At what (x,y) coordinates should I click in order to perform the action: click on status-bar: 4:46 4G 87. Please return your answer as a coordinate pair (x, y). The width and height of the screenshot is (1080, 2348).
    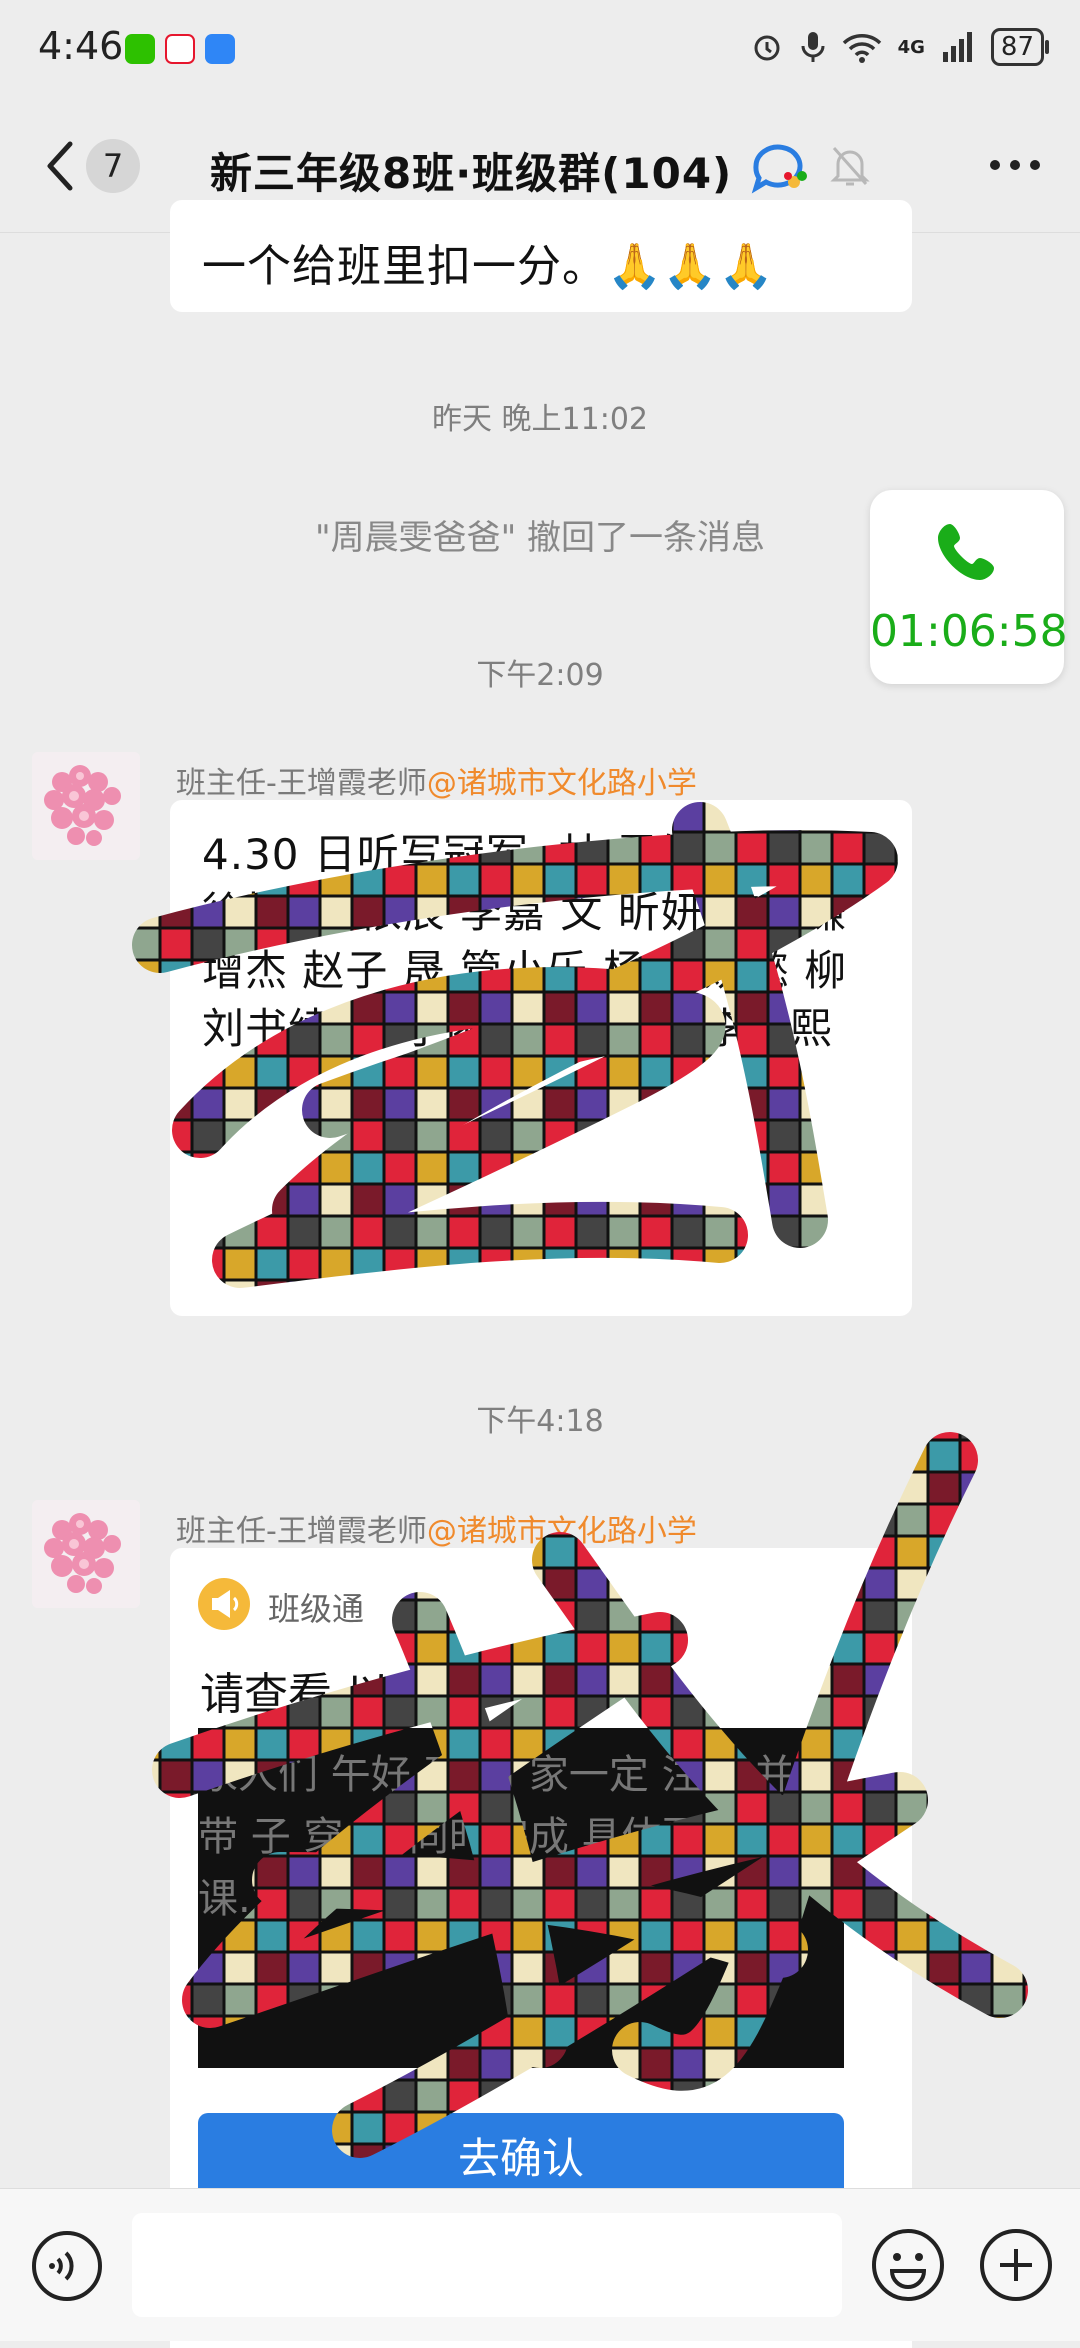
    Looking at the image, I should click on (540, 50).